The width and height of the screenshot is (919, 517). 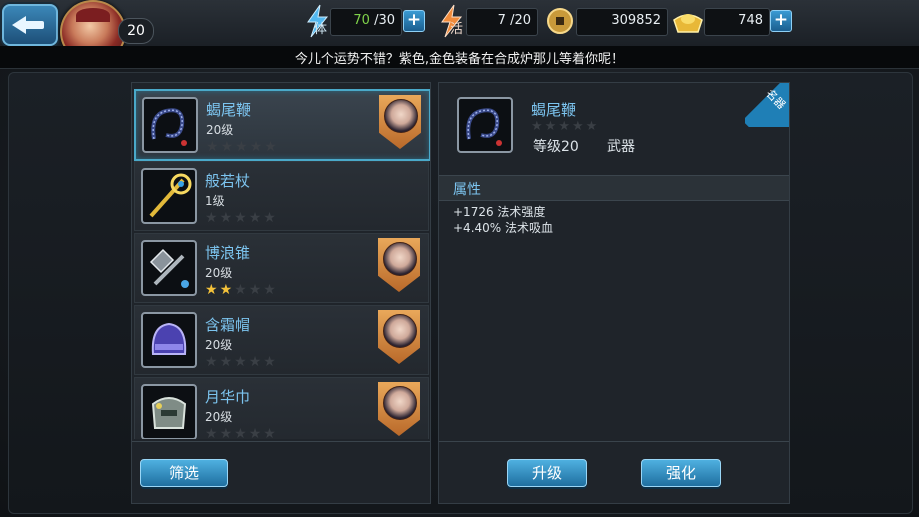 What do you see at coordinates (229, 110) in the screenshot?
I see `item-name: 蝎尾鞭` at bounding box center [229, 110].